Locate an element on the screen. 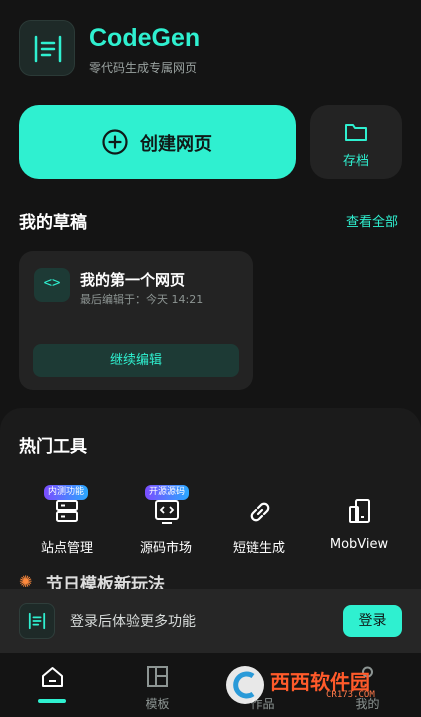 Image resolution: width=421 pixels, height=717 pixels. watermark-sub: CR173.COM is located at coordinates (350, 695).